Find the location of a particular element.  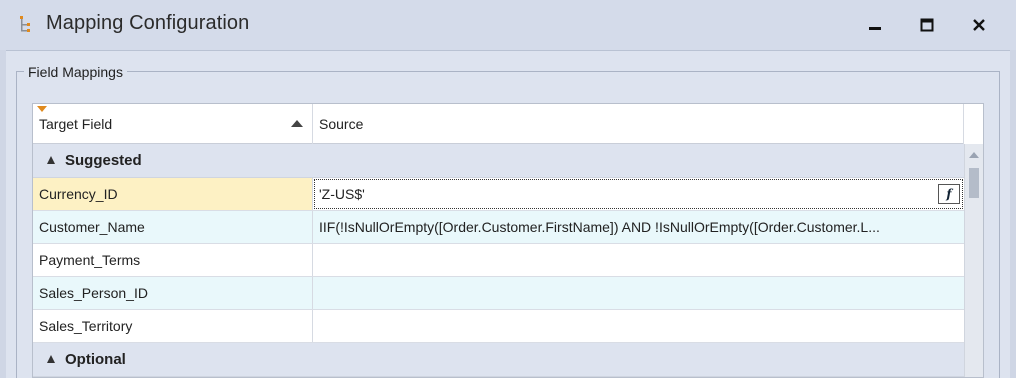

table-row: Currency_ID 'Z-US$' f is located at coordinates (498, 194).